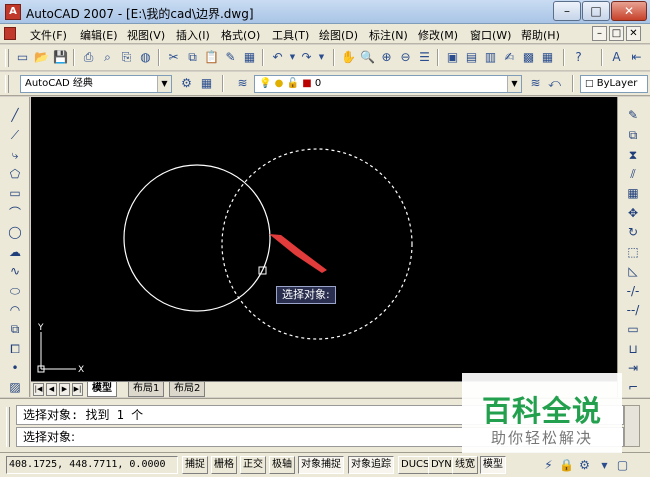 The width and height of the screenshot is (650, 477). Describe the element at coordinates (15, 135) in the screenshot. I see `construction-line-icon: ⟋` at that location.